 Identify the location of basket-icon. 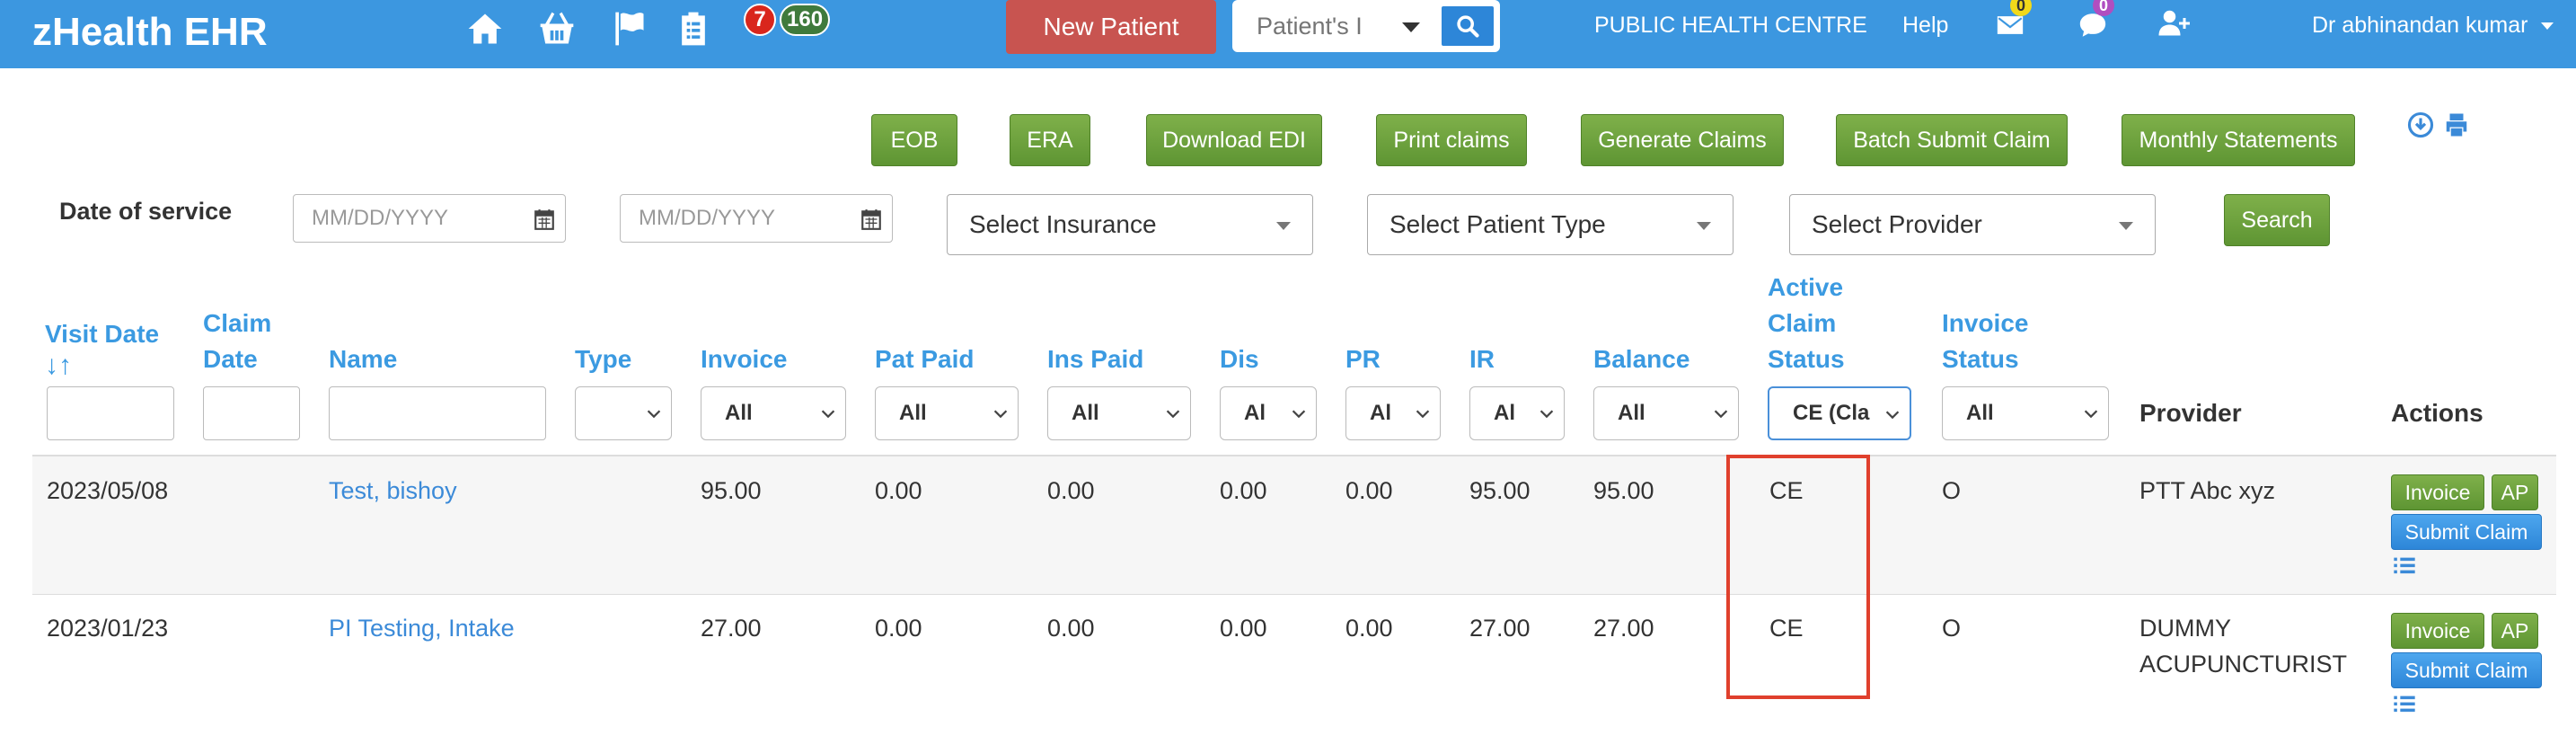
(556, 28).